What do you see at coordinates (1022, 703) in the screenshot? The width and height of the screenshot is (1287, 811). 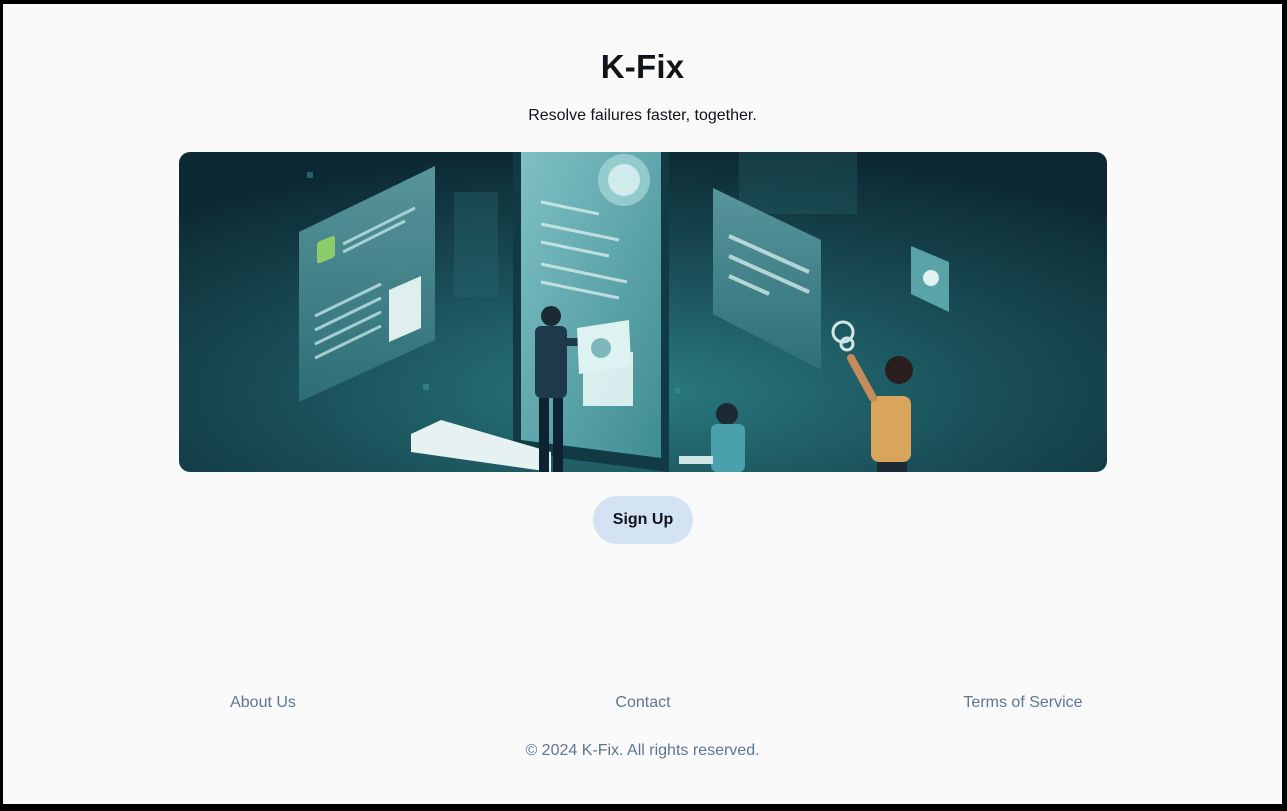 I see `footer-link-terms-of-service: Terms of Service` at bounding box center [1022, 703].